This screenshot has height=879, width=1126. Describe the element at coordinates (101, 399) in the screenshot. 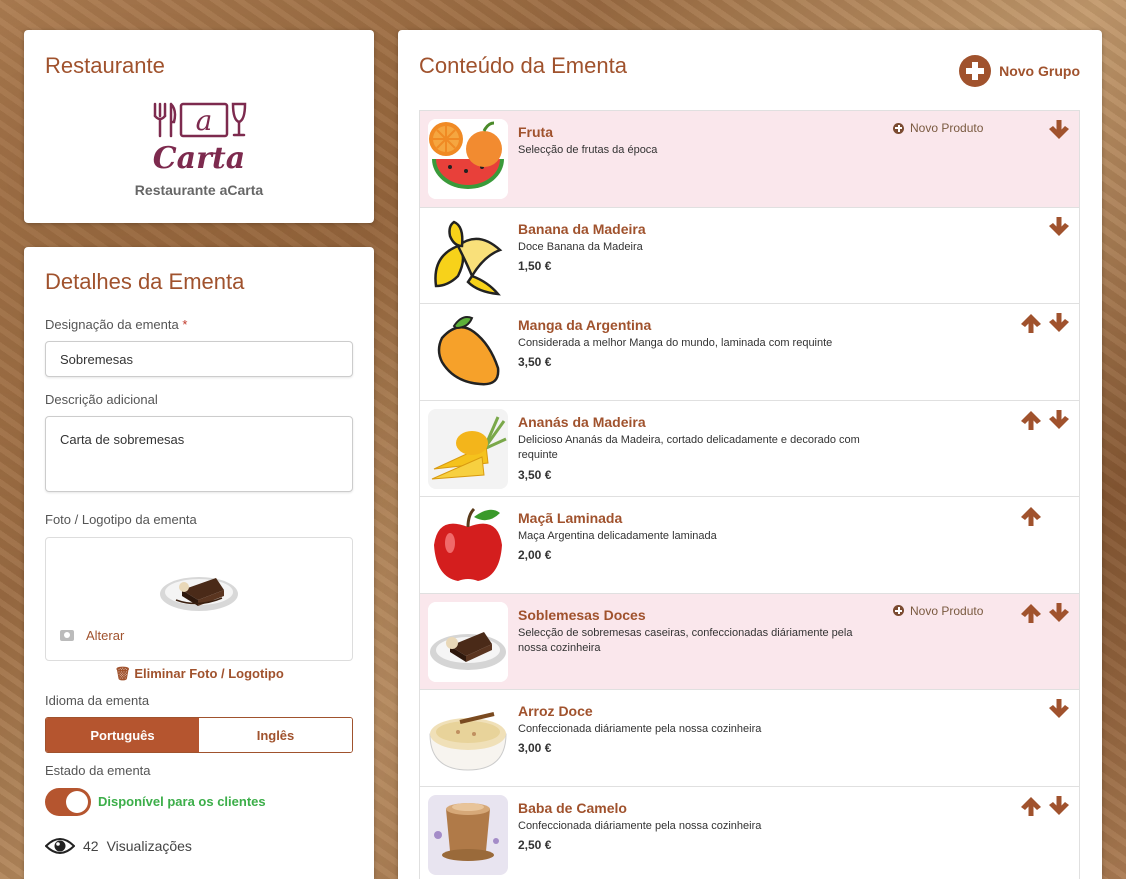

I see `description-label: Descrição adicional` at that location.